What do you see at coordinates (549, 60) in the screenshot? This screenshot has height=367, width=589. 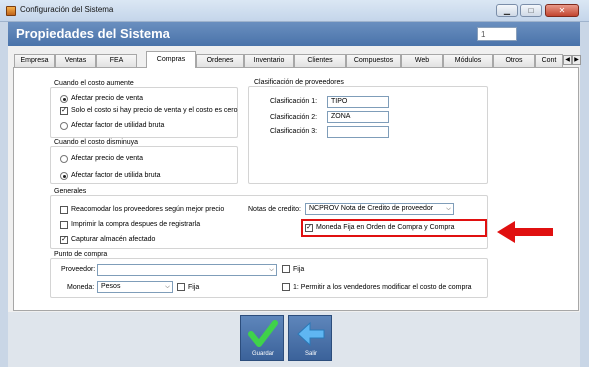 I see `tab-cont: Cont` at bounding box center [549, 60].